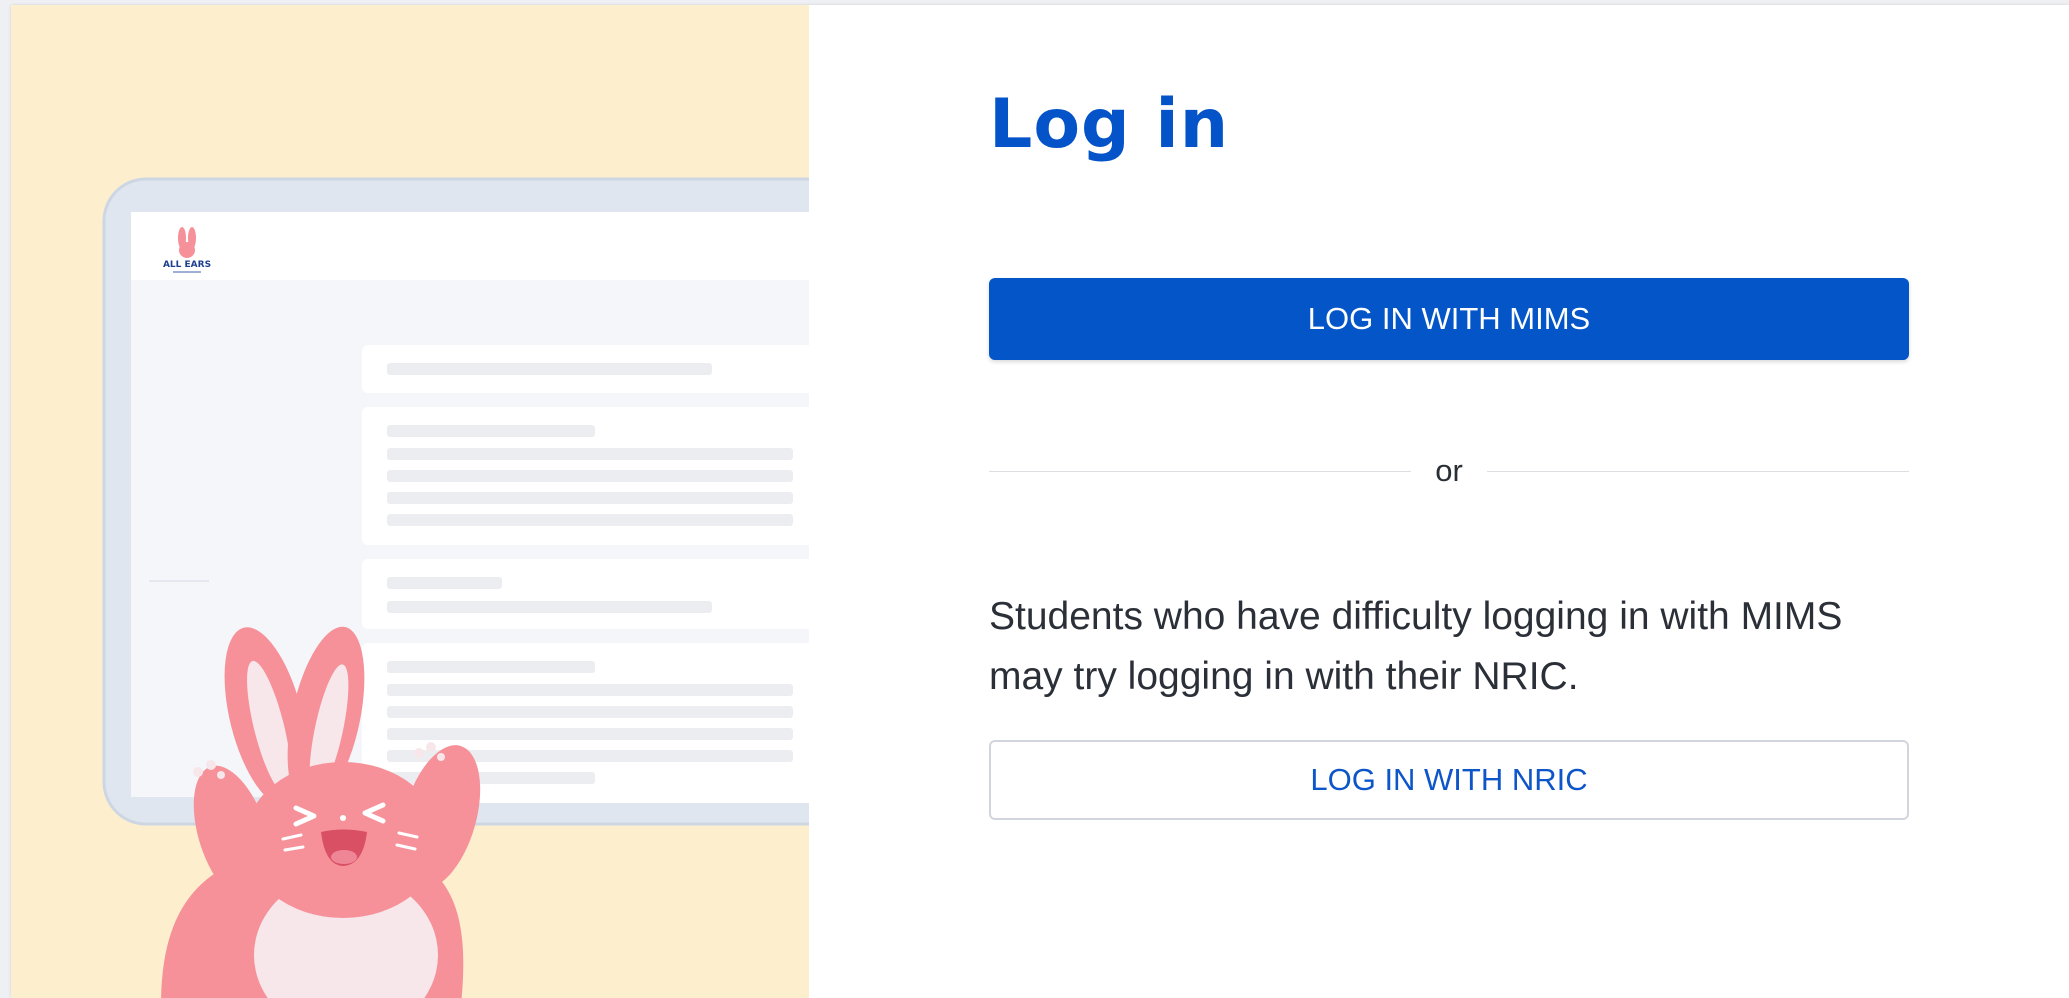 The image size is (2069, 998). What do you see at coordinates (470, 246) in the screenshot?
I see `screen-header` at bounding box center [470, 246].